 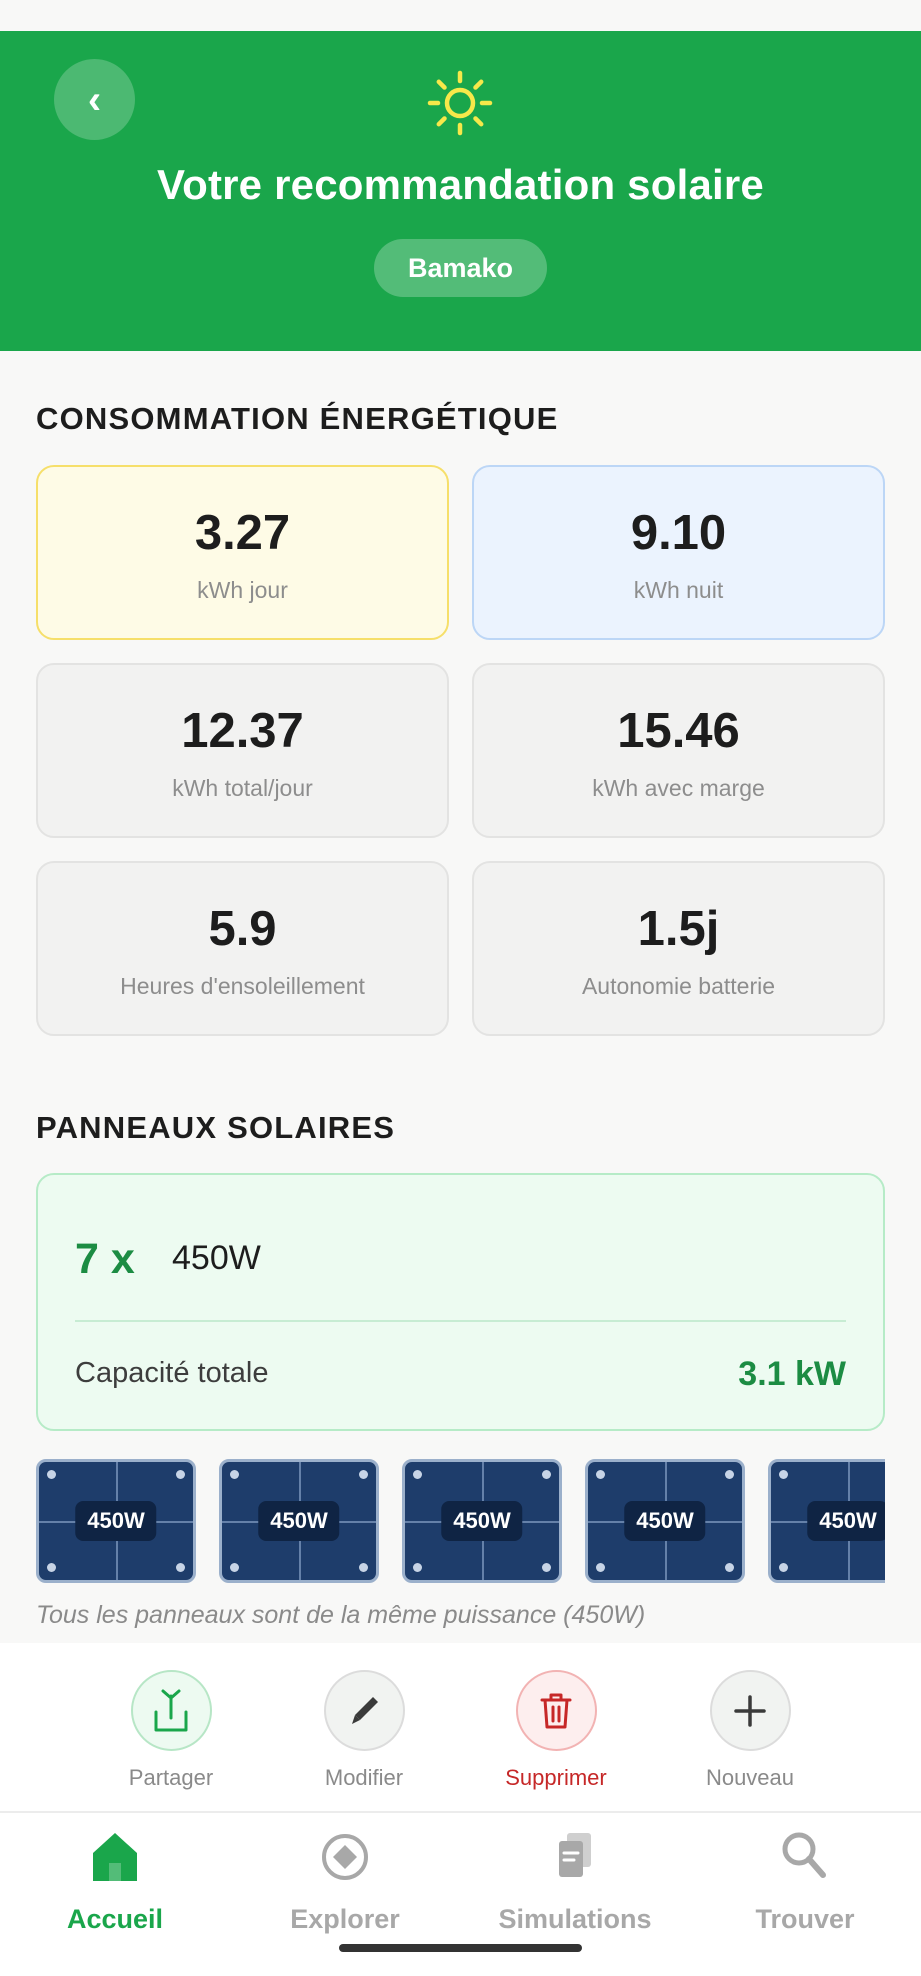 I want to click on divider, so click(x=460, y=1321).